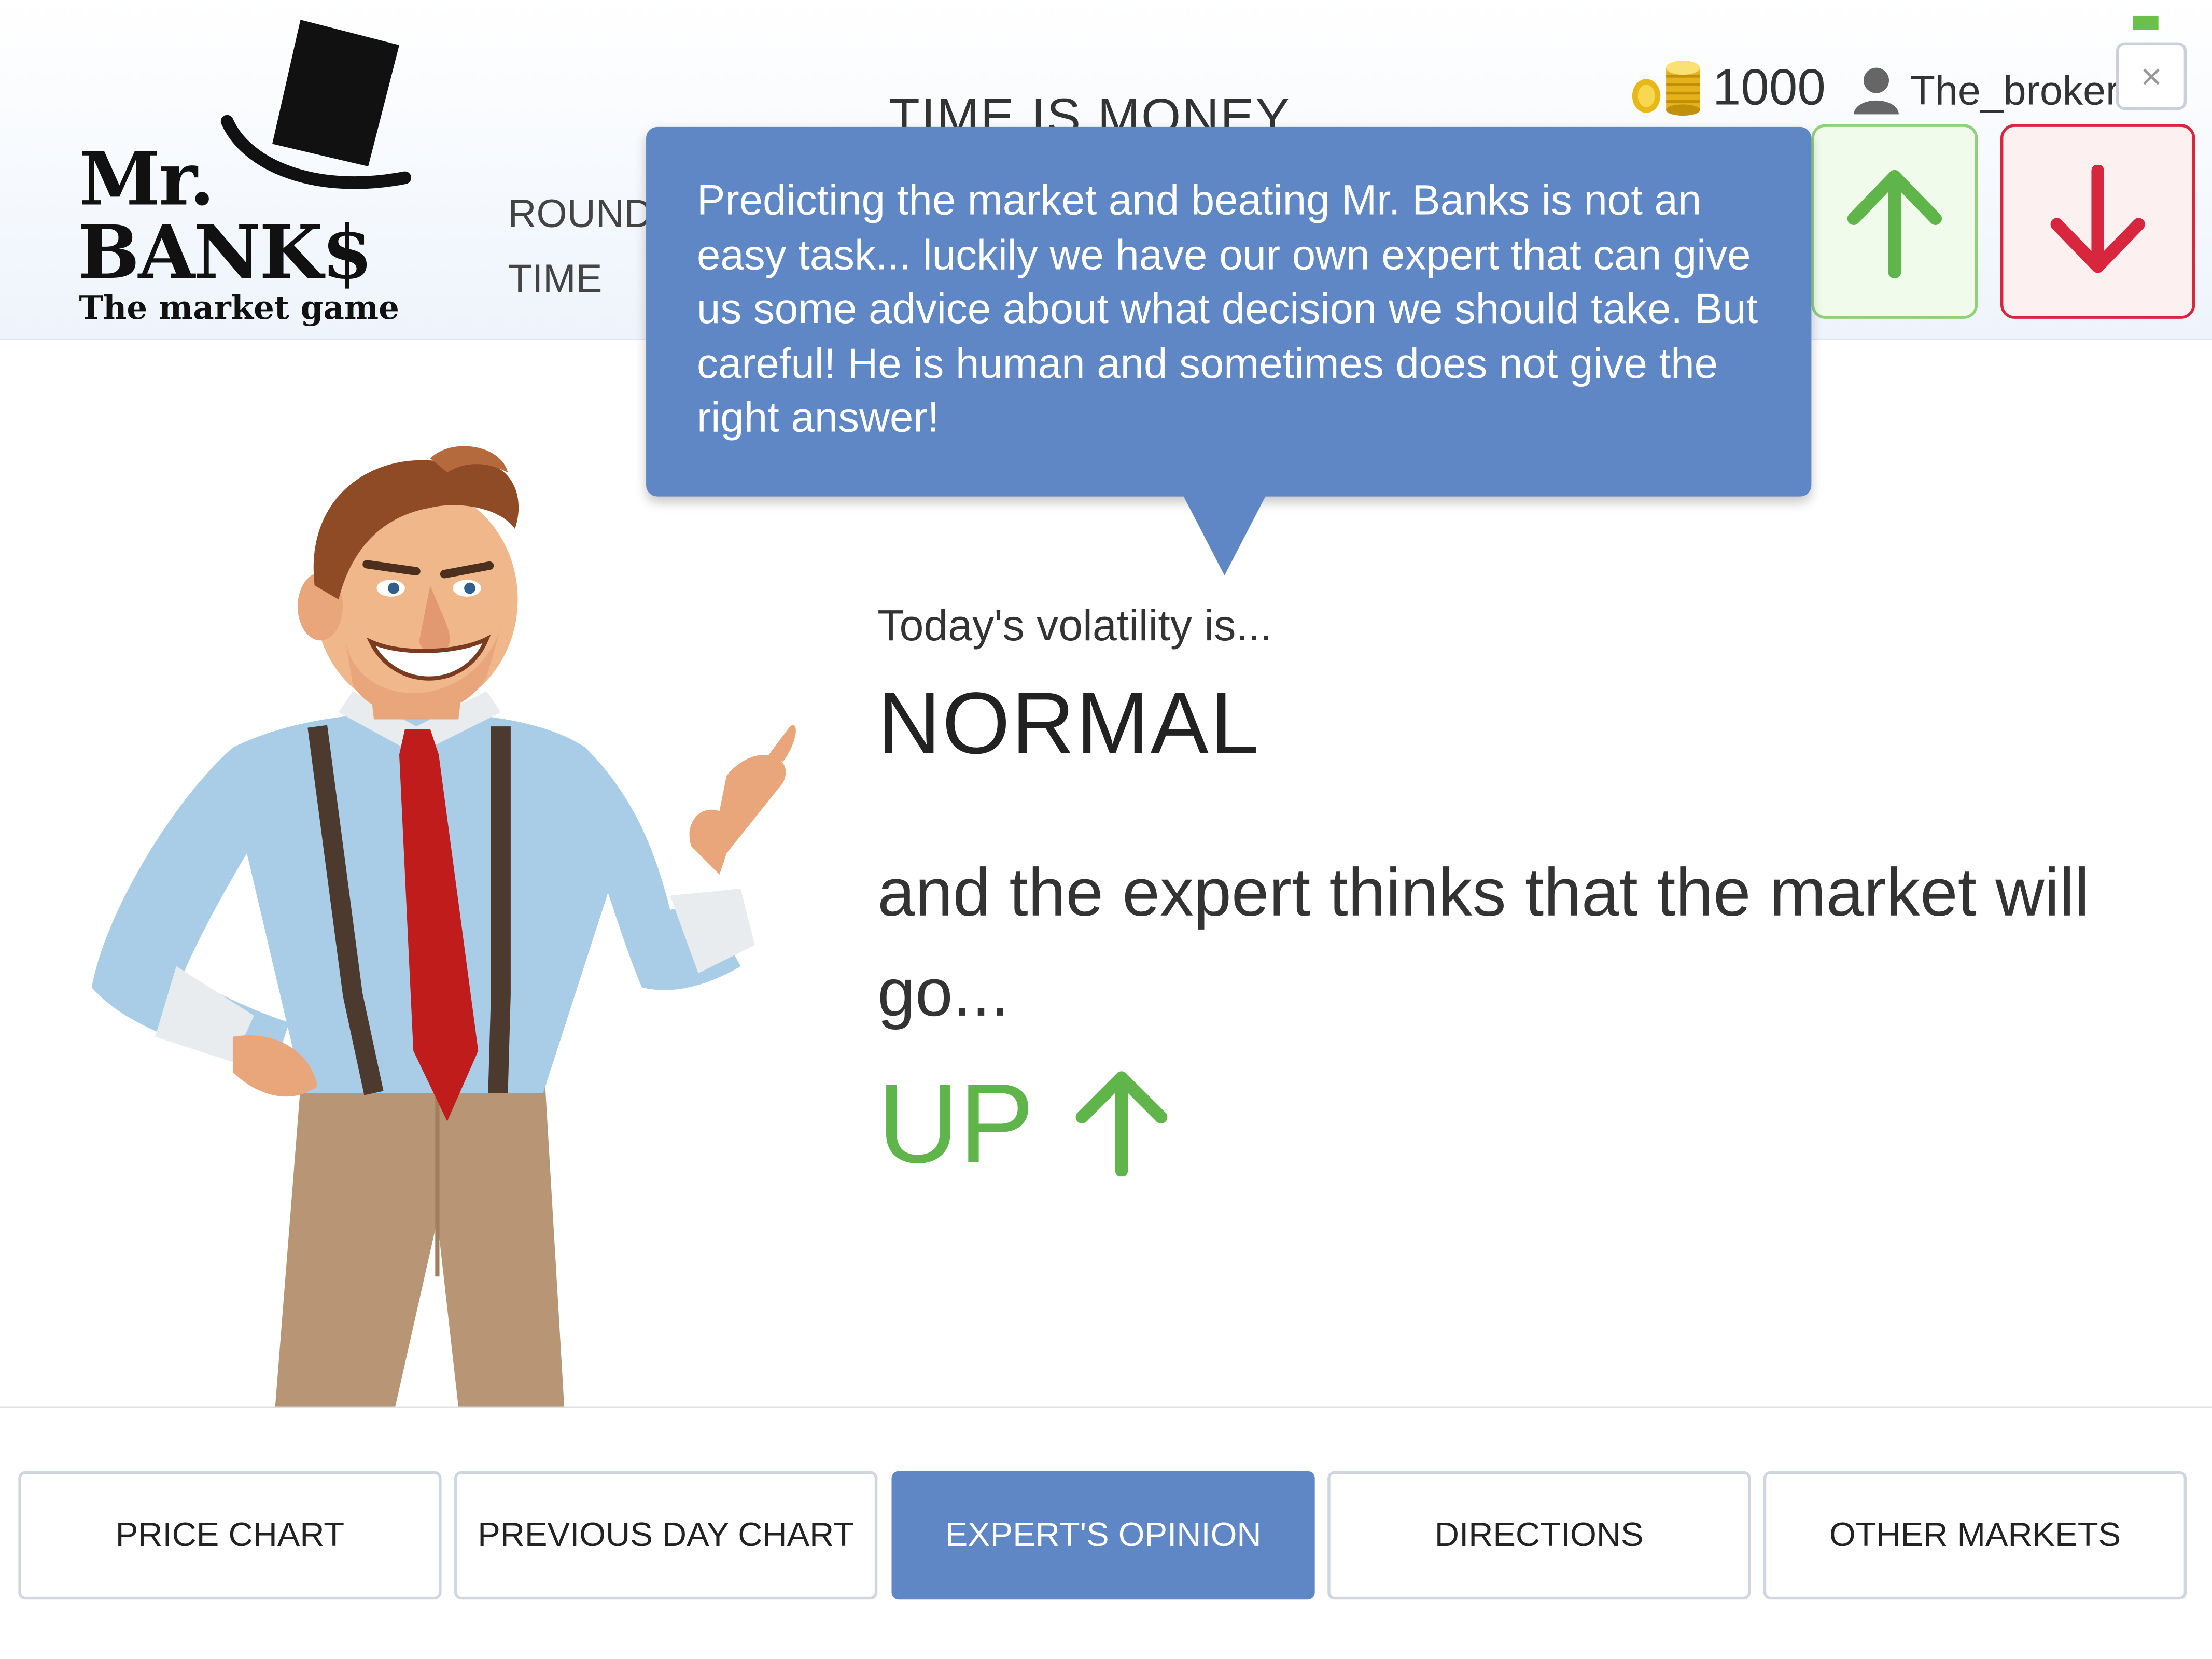 This screenshot has height=1659, width=2212. I want to click on tab-price-chart: PRICE CHART, so click(230, 1535).